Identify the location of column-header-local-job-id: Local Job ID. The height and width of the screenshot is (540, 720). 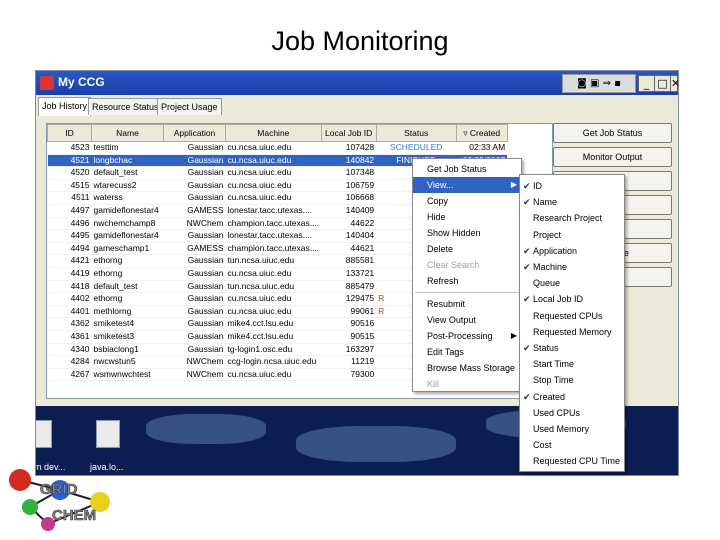
(348, 133).